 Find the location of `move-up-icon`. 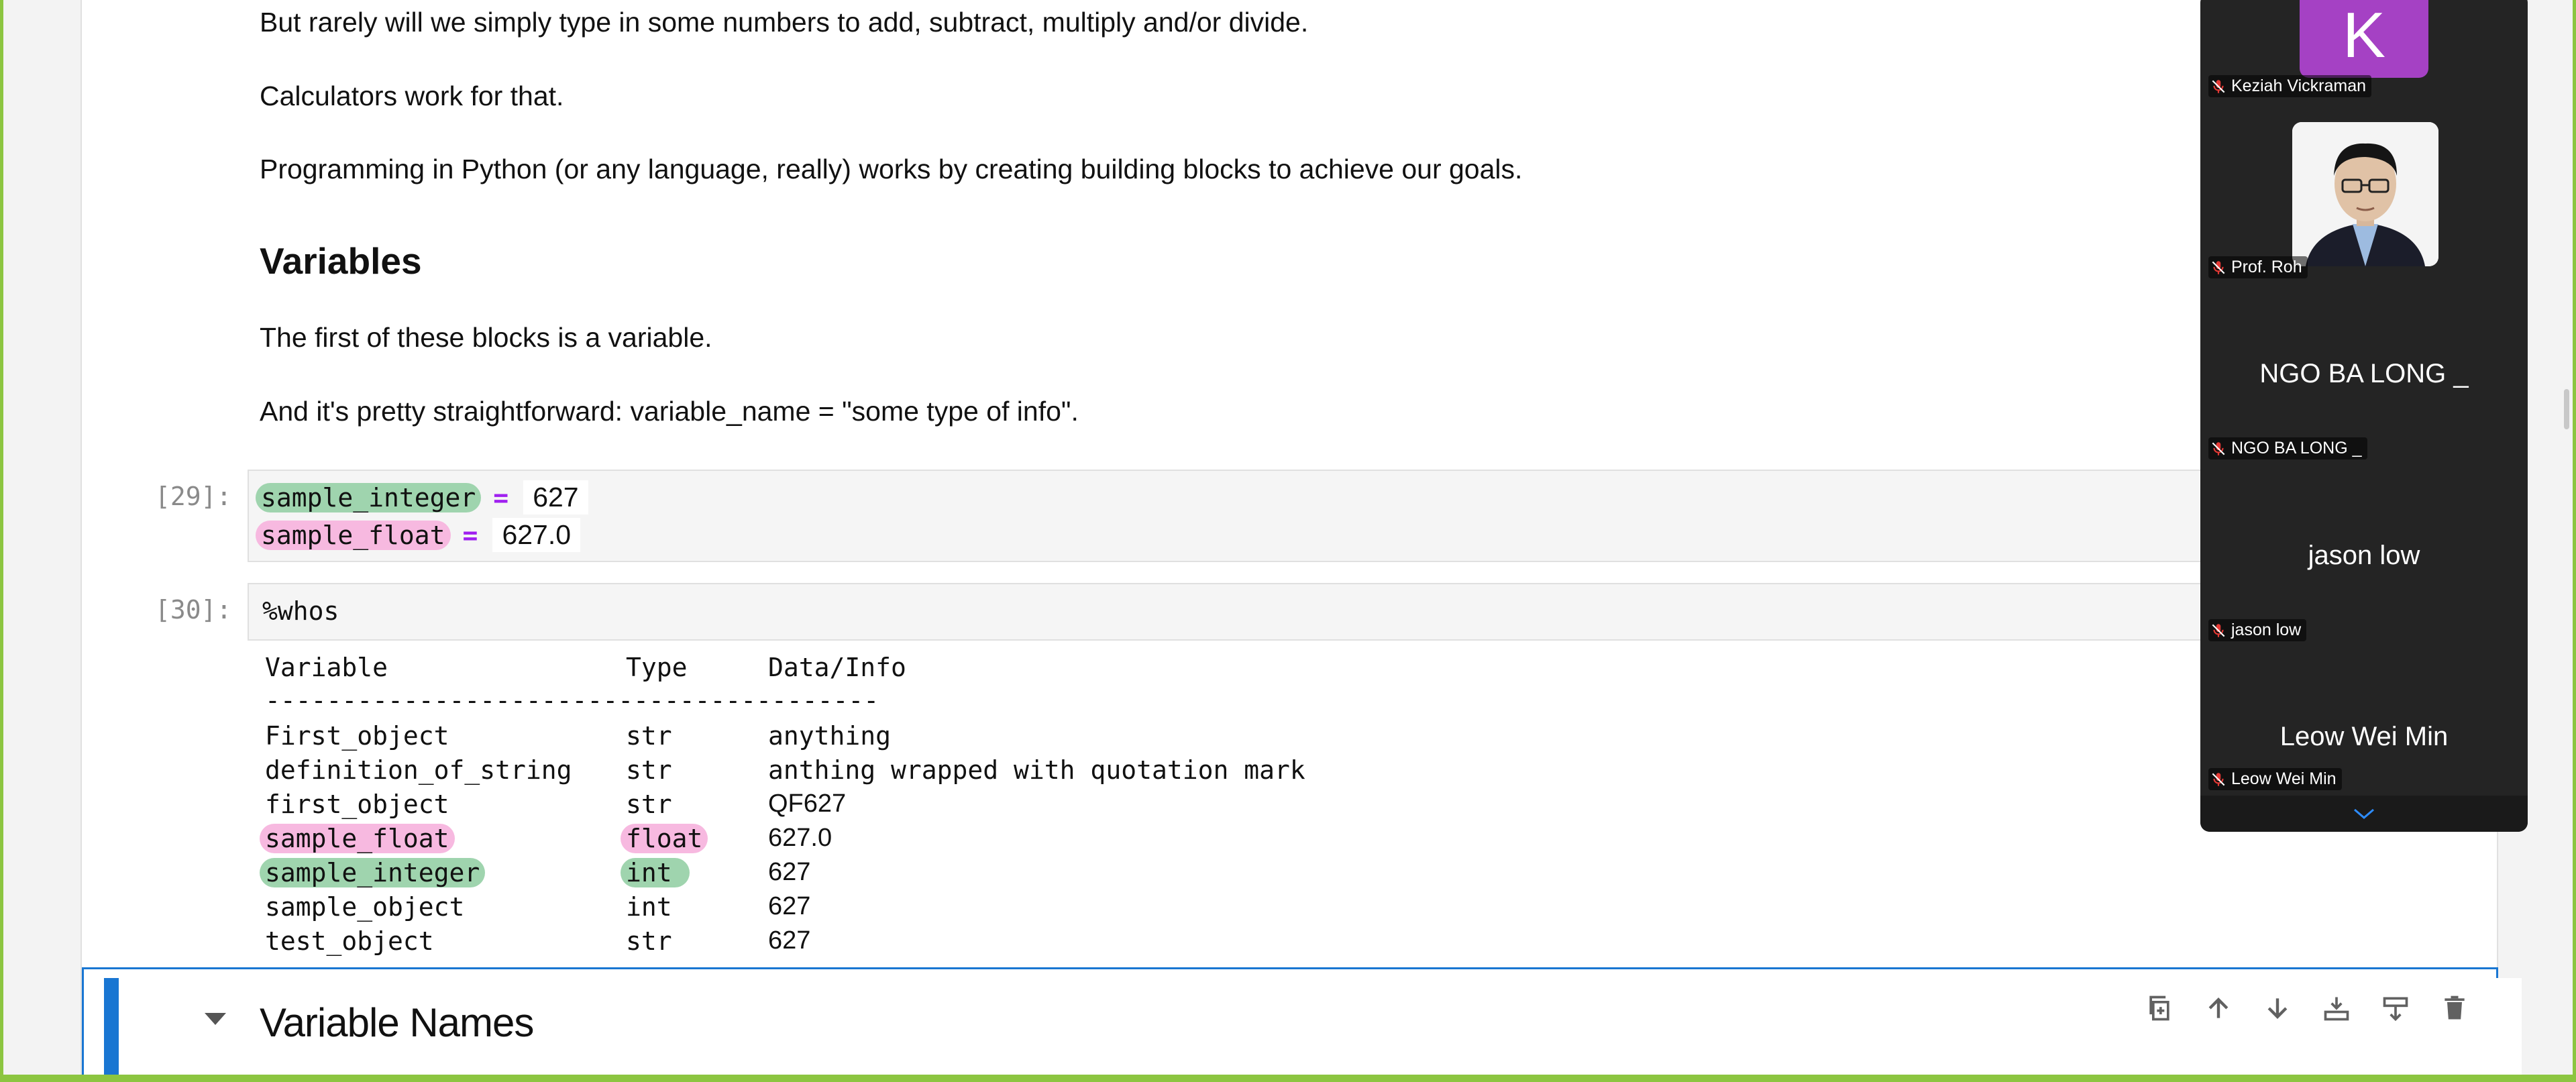

move-up-icon is located at coordinates (2218, 1007).